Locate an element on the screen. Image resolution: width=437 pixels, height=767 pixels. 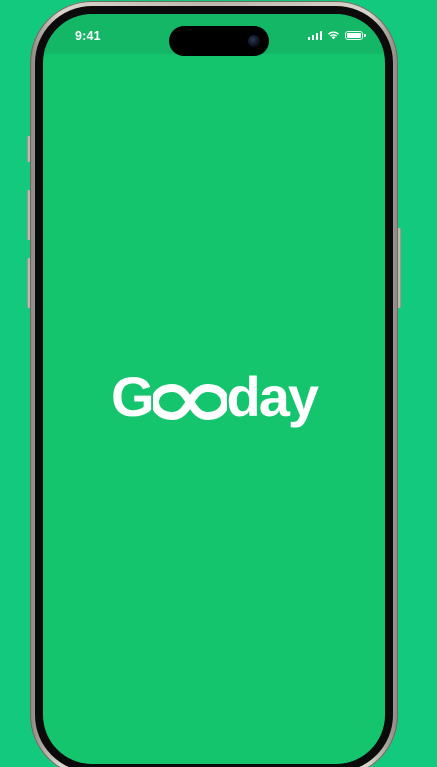
battery-icon is located at coordinates (355, 35).